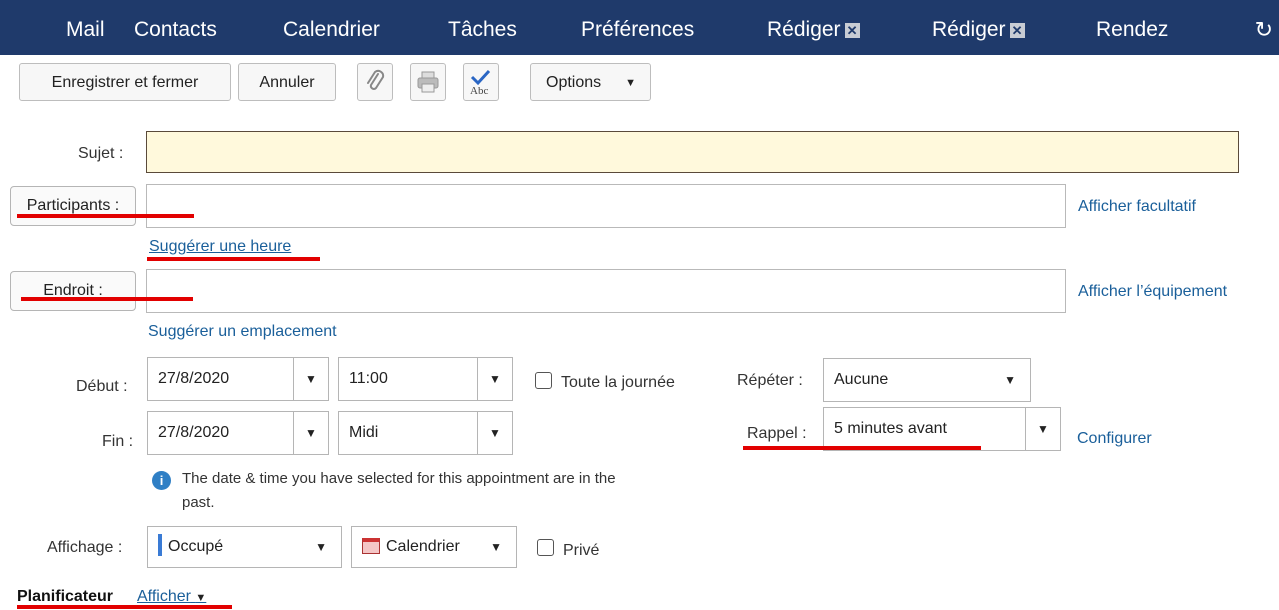  What do you see at coordinates (1264, 27) in the screenshot?
I see `refresh-icon: ↻` at bounding box center [1264, 27].